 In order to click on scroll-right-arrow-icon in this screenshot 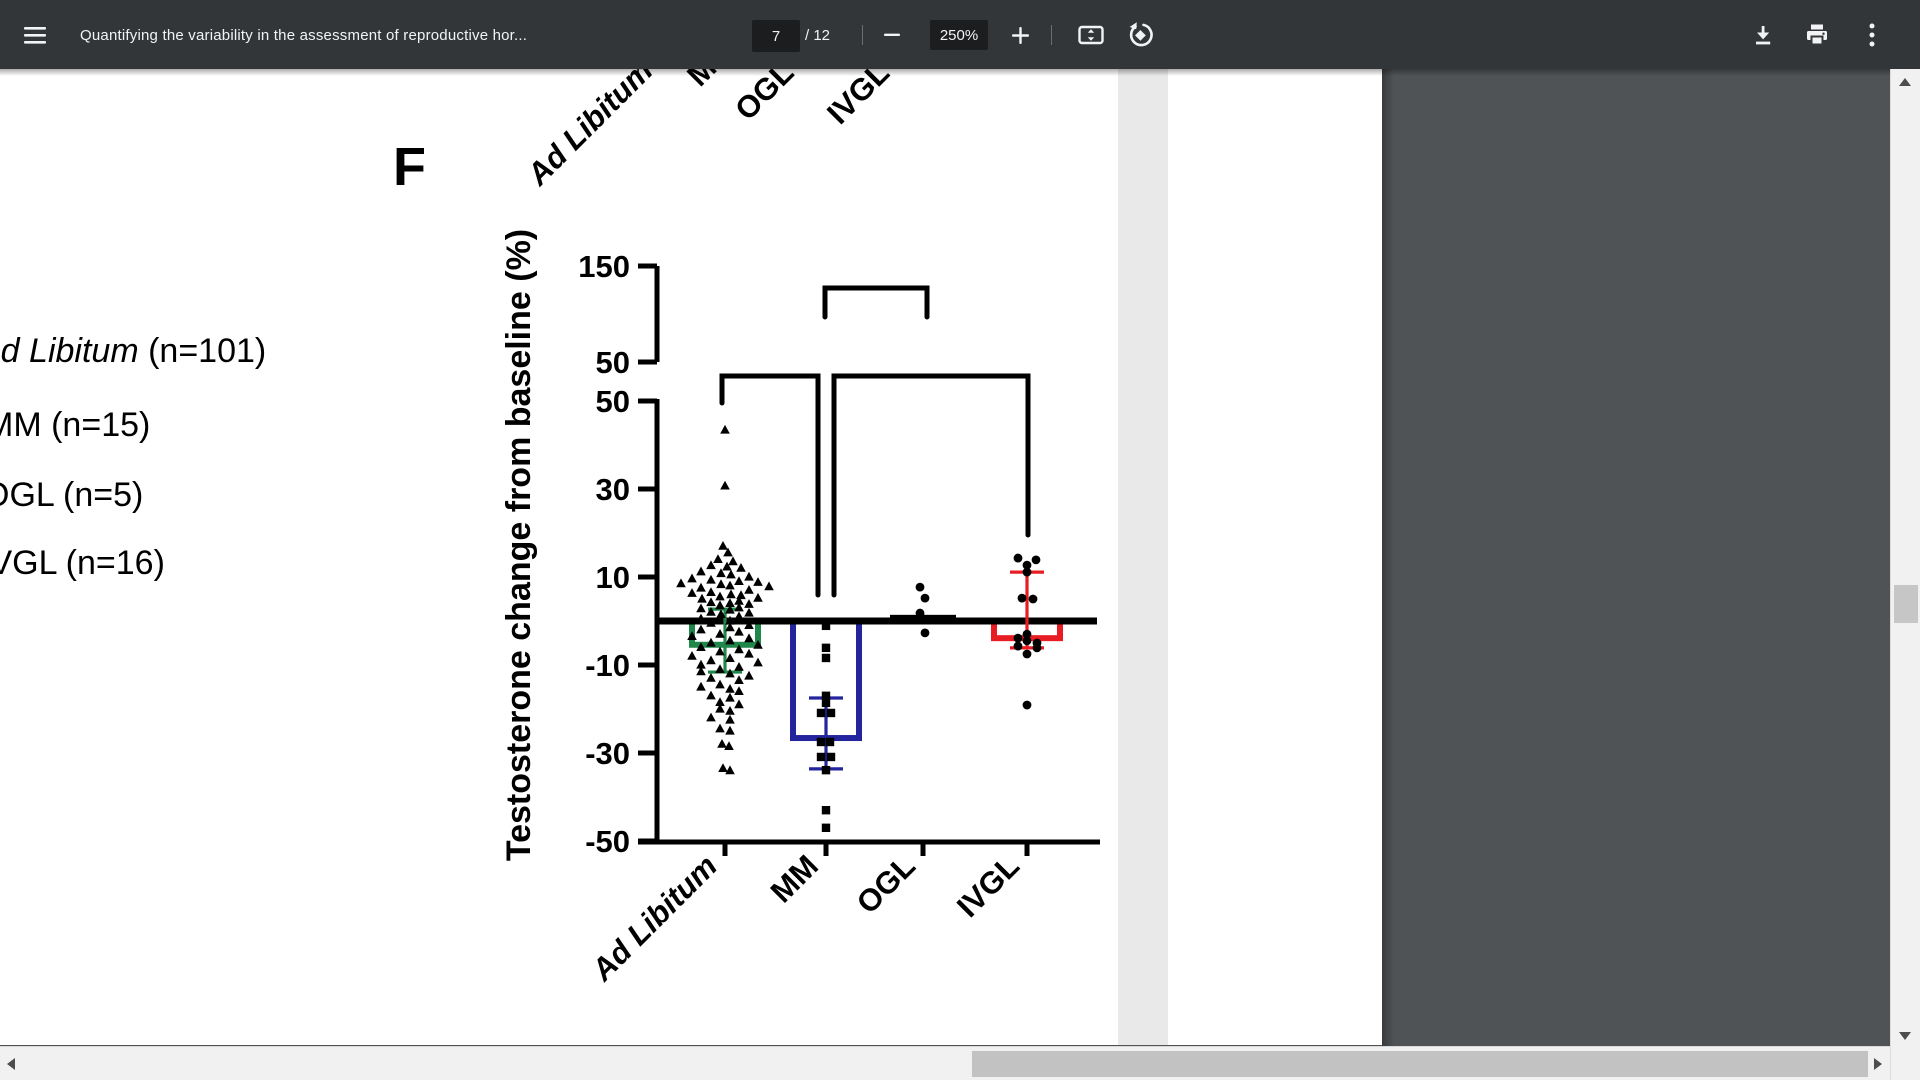, I will do `click(1878, 1064)`.